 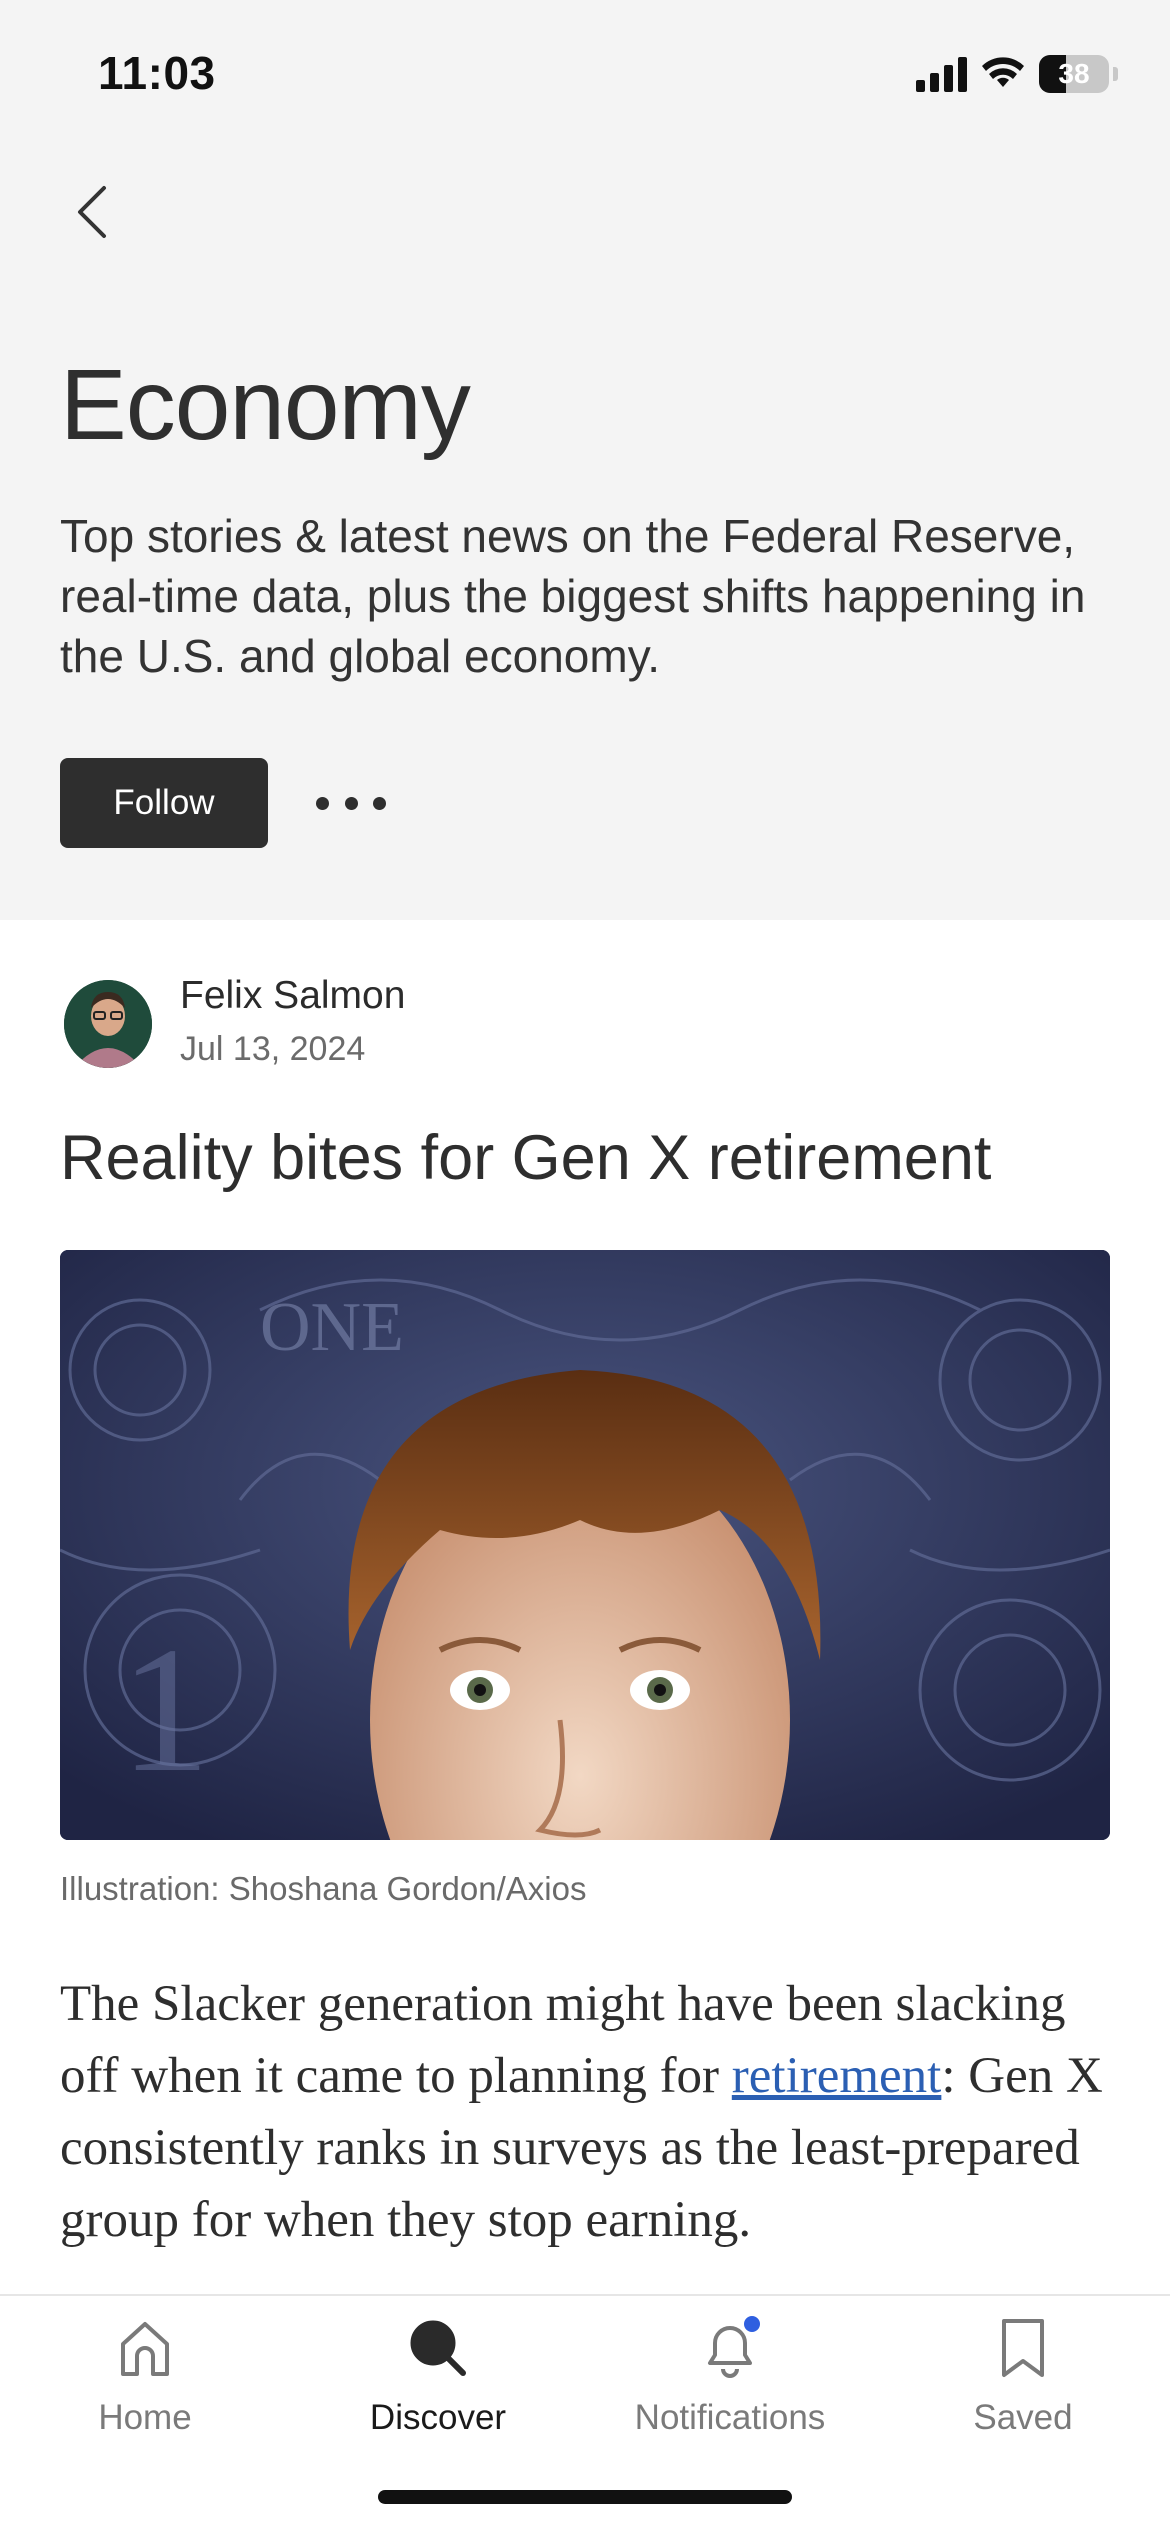 I want to click on home-indicator, so click(x=585, y=2497).